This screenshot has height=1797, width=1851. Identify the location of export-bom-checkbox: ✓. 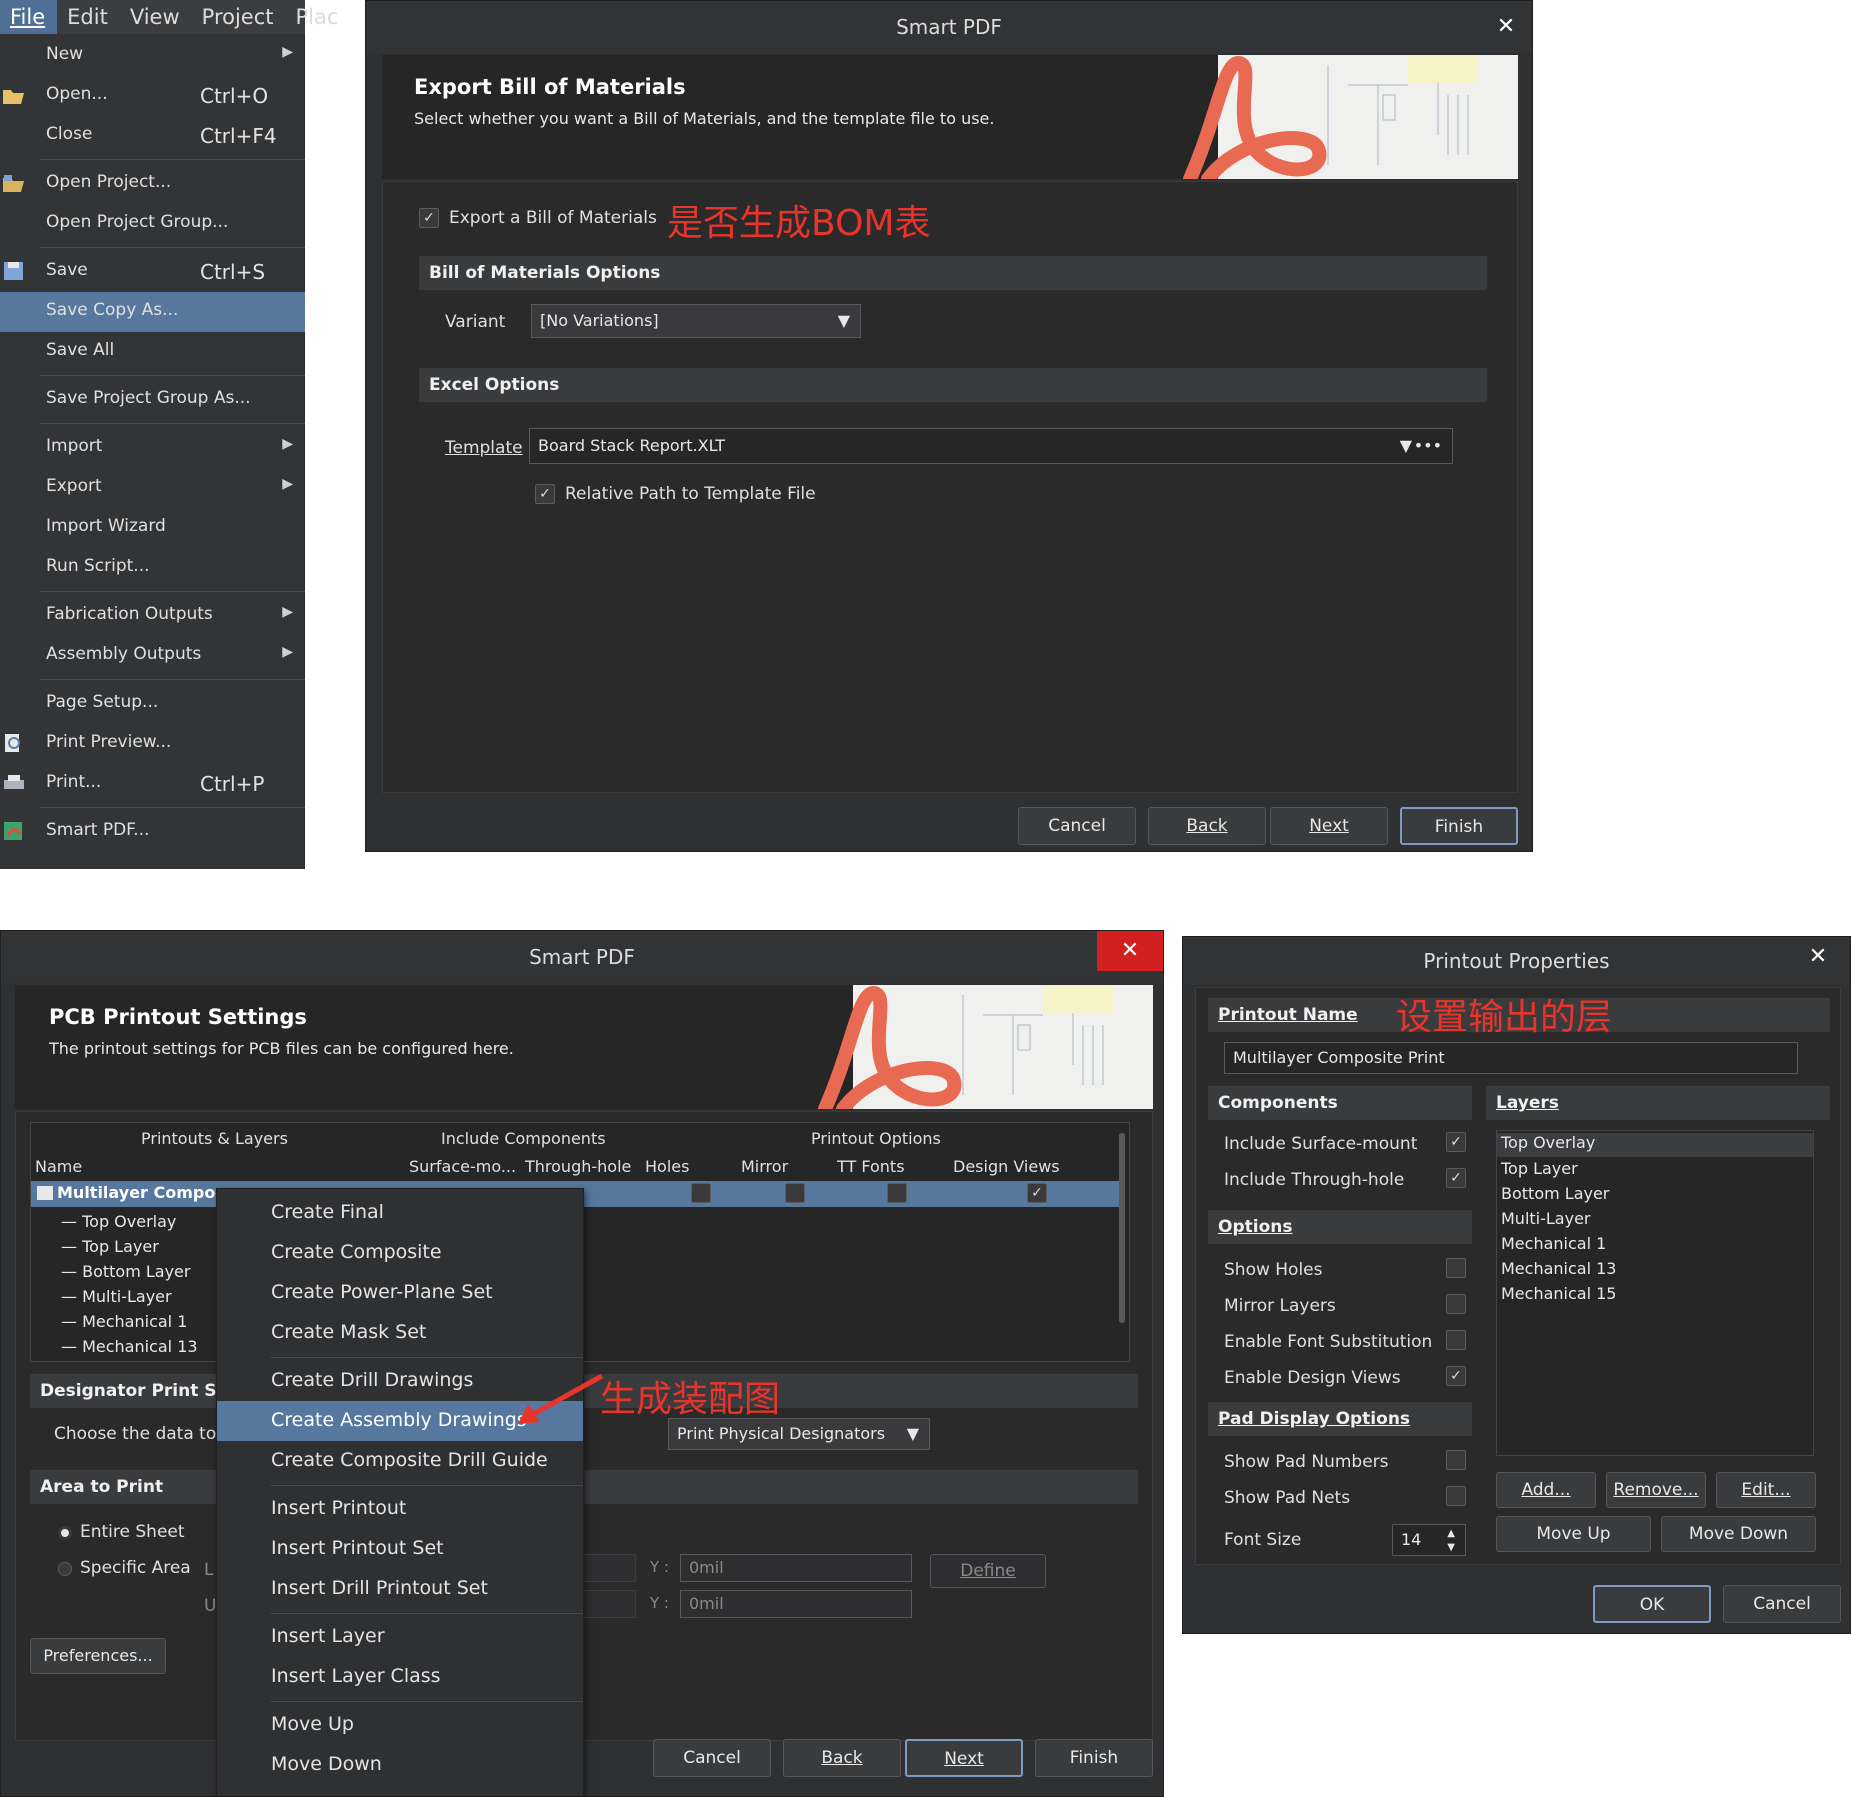
(429, 218).